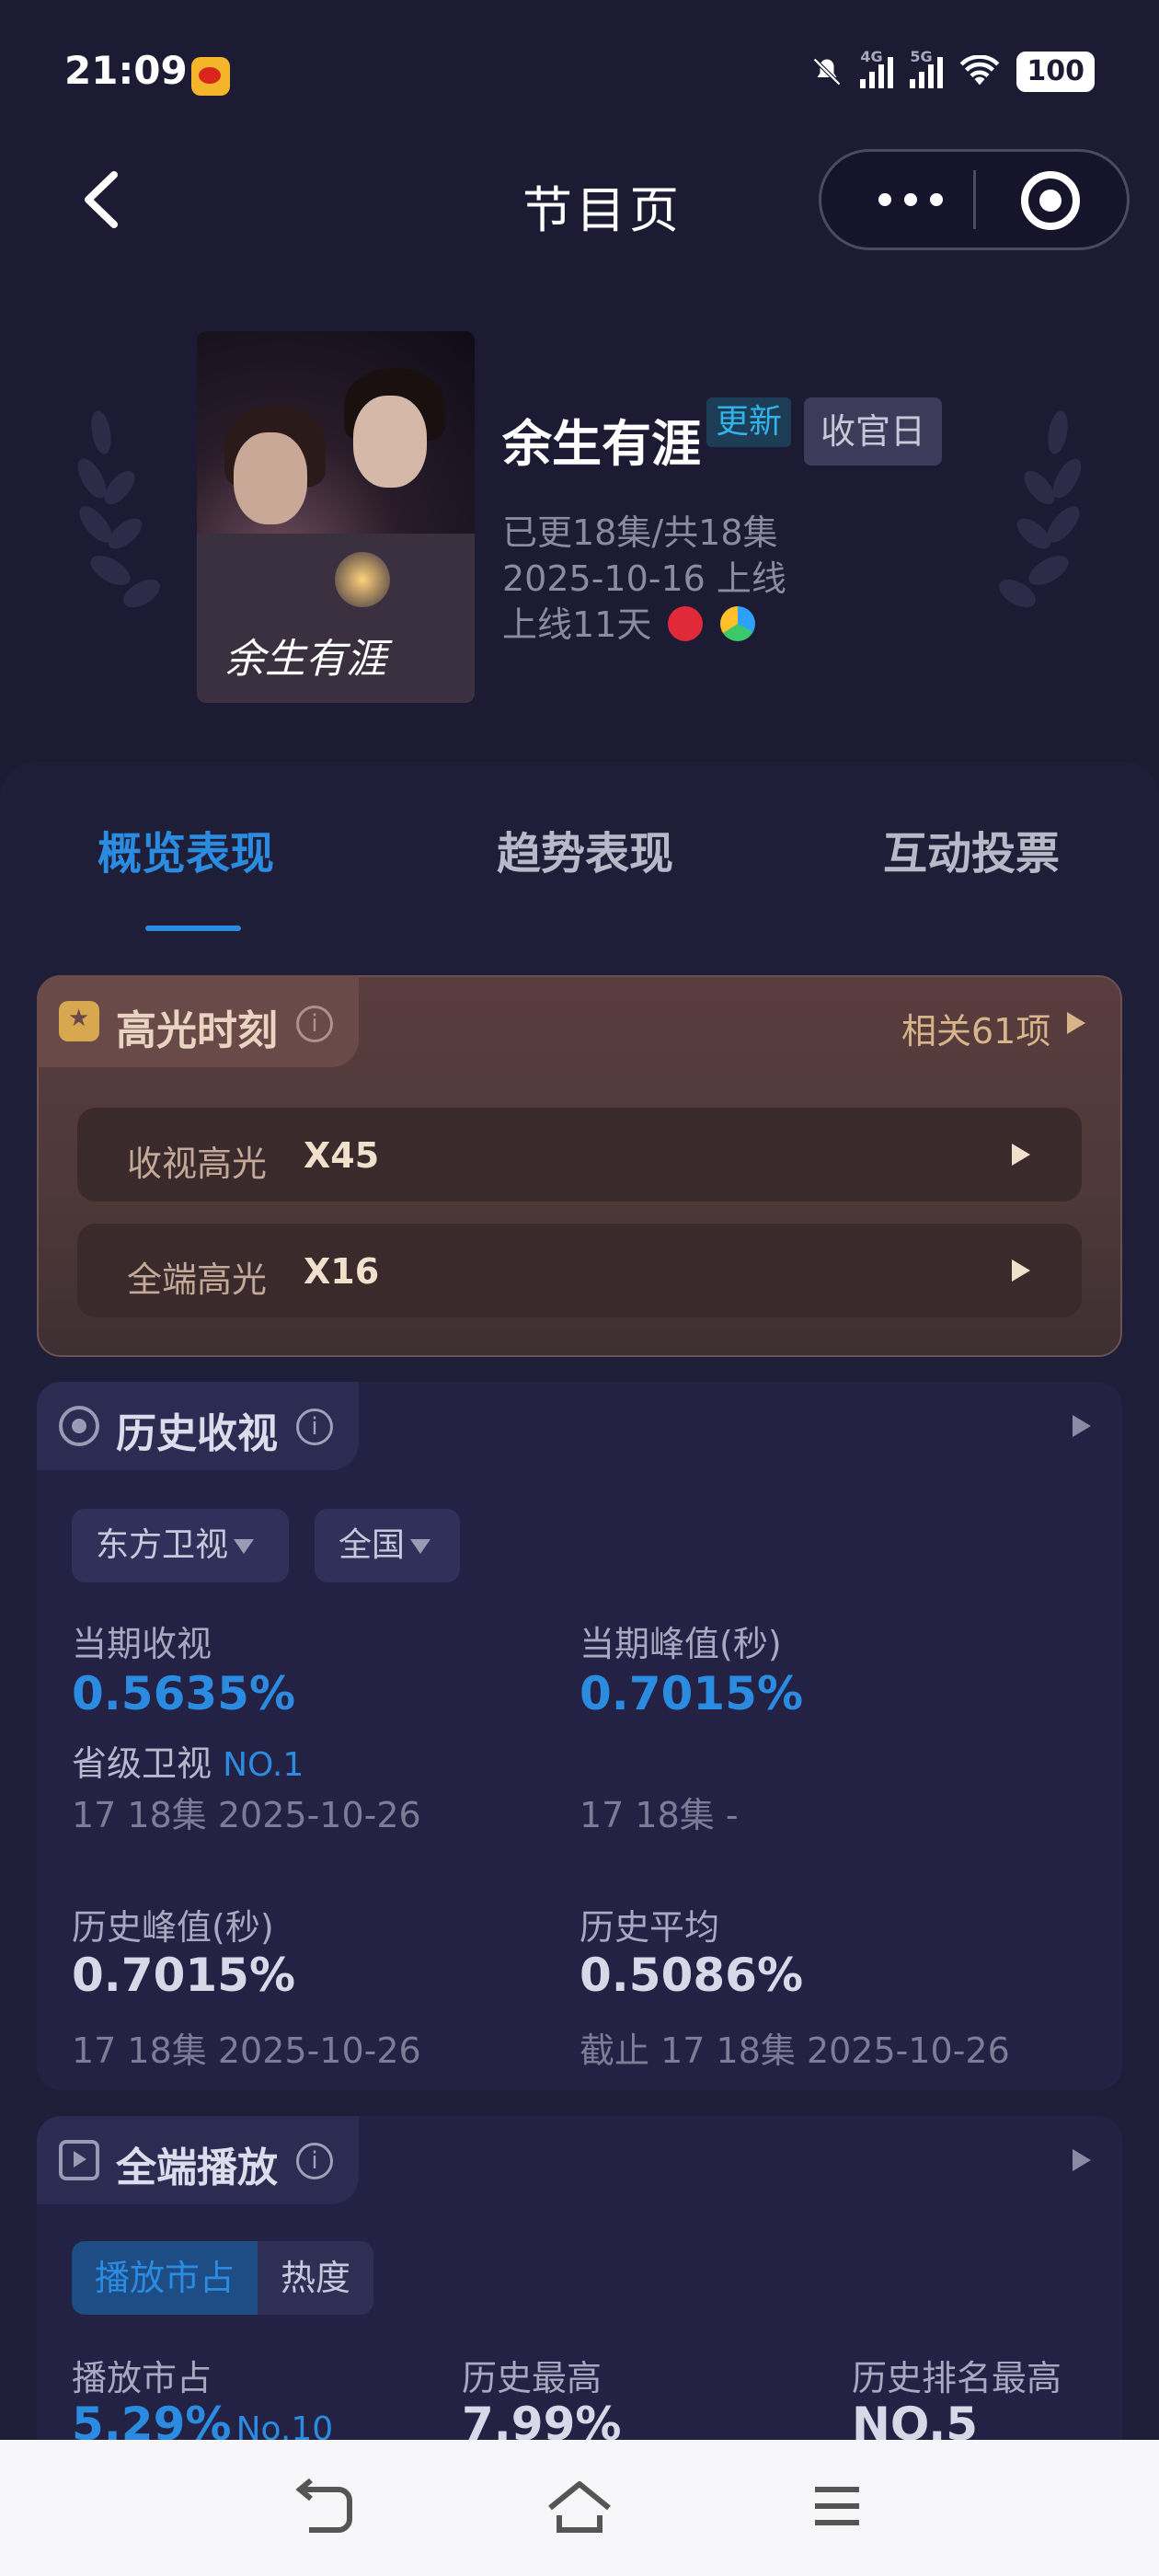 The width and height of the screenshot is (1159, 2576). Describe the element at coordinates (246, 2050) in the screenshot. I see `history-peak-sub: 17 18集 2025-10-26` at that location.